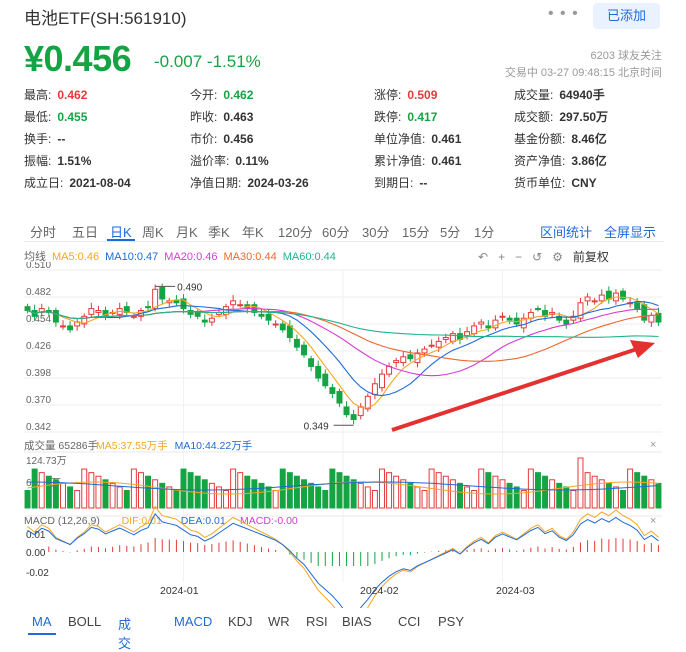 The height and width of the screenshot is (652, 686). Describe the element at coordinates (124, 633) in the screenshot. I see `indicator-tab: 成交量` at that location.